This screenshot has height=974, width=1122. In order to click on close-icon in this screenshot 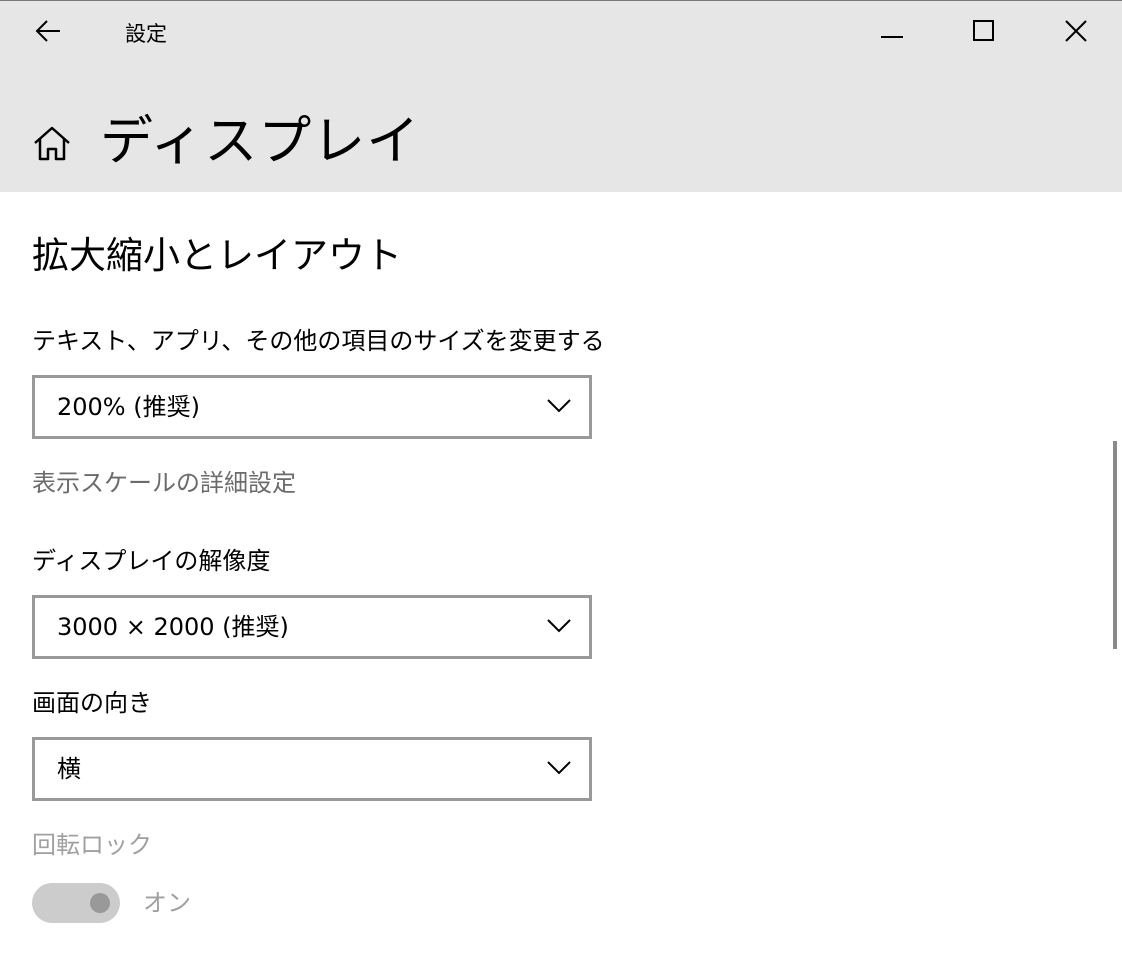, I will do `click(1076, 33)`.